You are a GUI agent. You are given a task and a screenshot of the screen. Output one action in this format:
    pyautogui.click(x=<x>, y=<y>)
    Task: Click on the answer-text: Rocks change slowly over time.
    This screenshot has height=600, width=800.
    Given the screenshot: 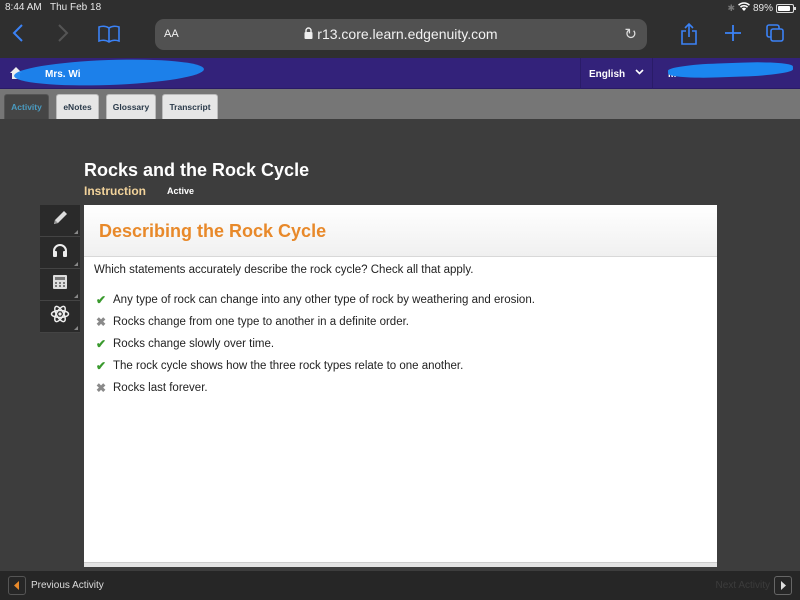 What is the action you would take?
    pyautogui.click(x=194, y=344)
    